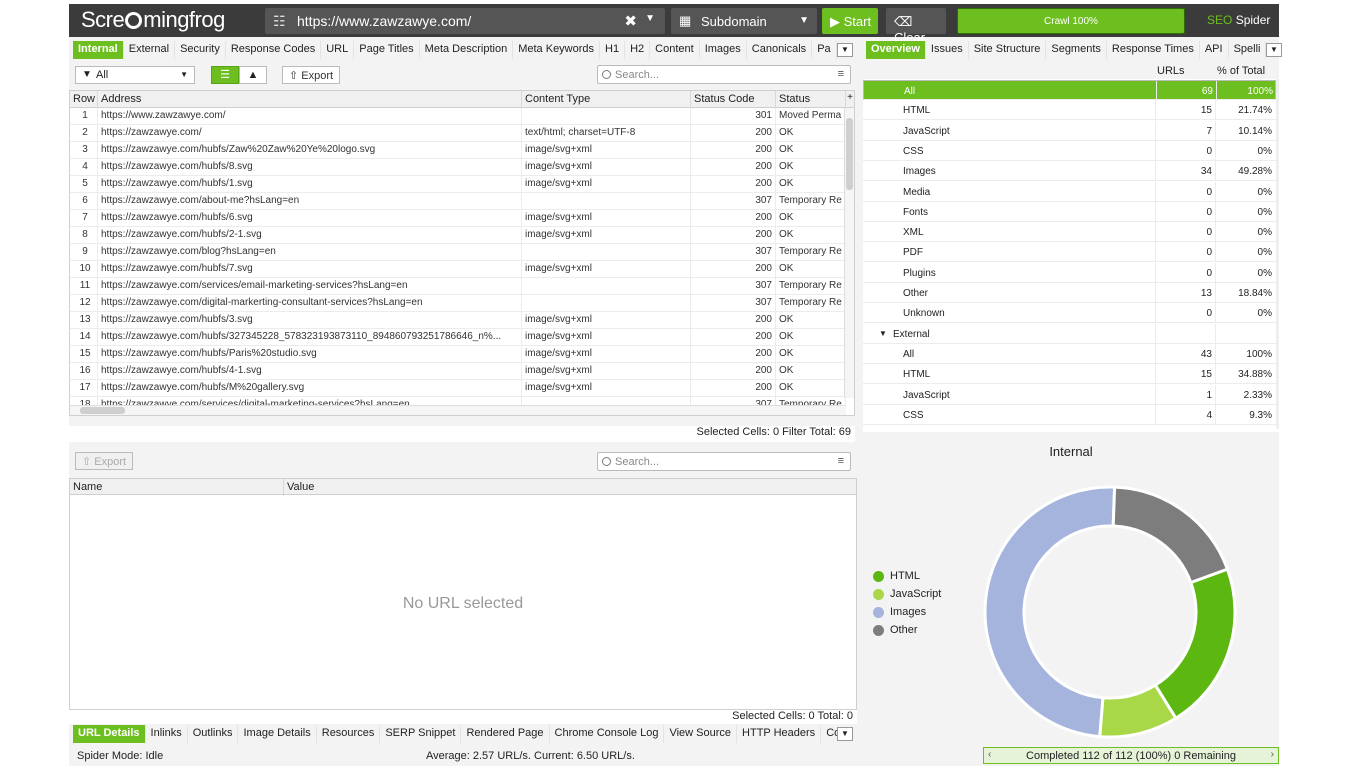 The image size is (1366, 768). I want to click on tab-serp-snippet: SERP Snippet, so click(421, 734).